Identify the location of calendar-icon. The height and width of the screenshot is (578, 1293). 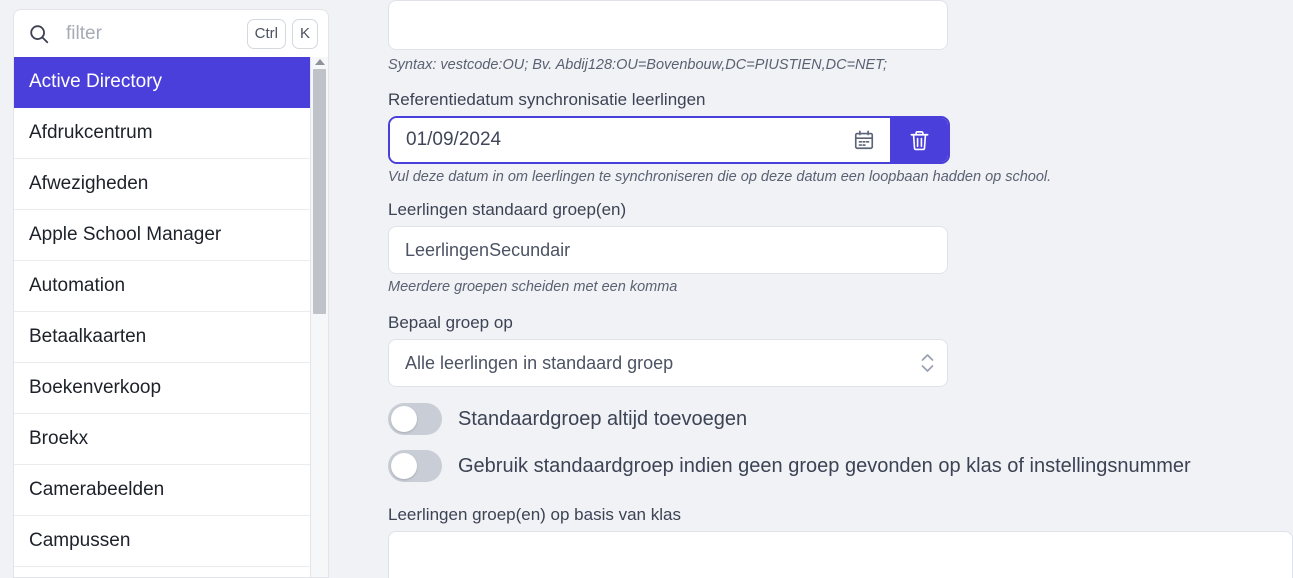
(864, 140).